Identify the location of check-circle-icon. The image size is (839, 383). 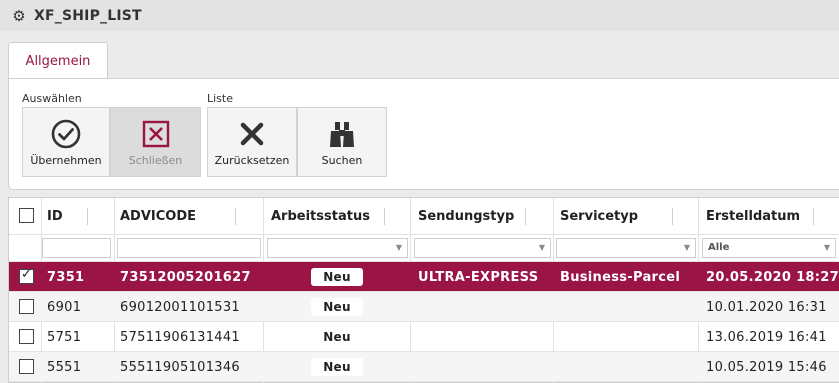
(66, 134).